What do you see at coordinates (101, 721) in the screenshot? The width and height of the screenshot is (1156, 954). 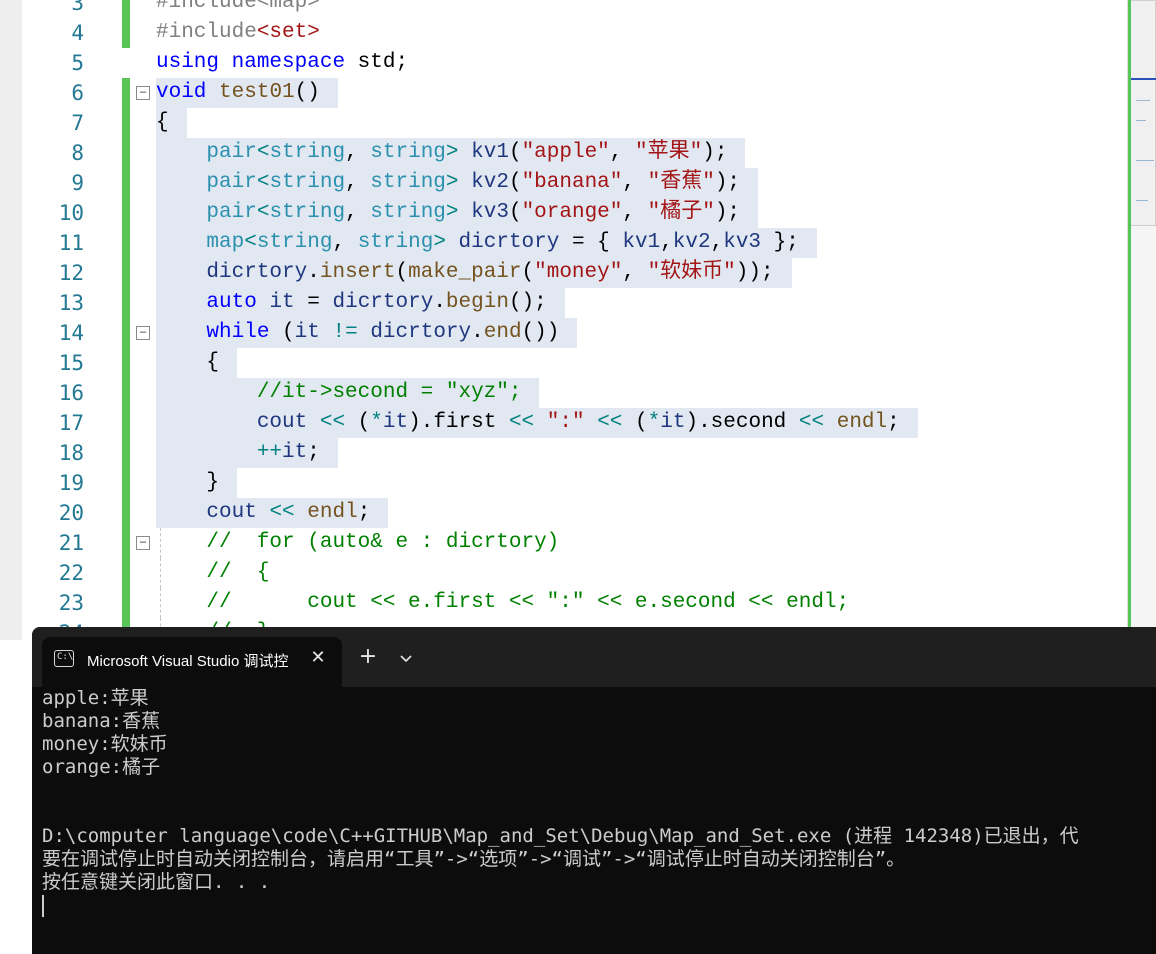 I see `terminal-output-line: banana:香蕉` at bounding box center [101, 721].